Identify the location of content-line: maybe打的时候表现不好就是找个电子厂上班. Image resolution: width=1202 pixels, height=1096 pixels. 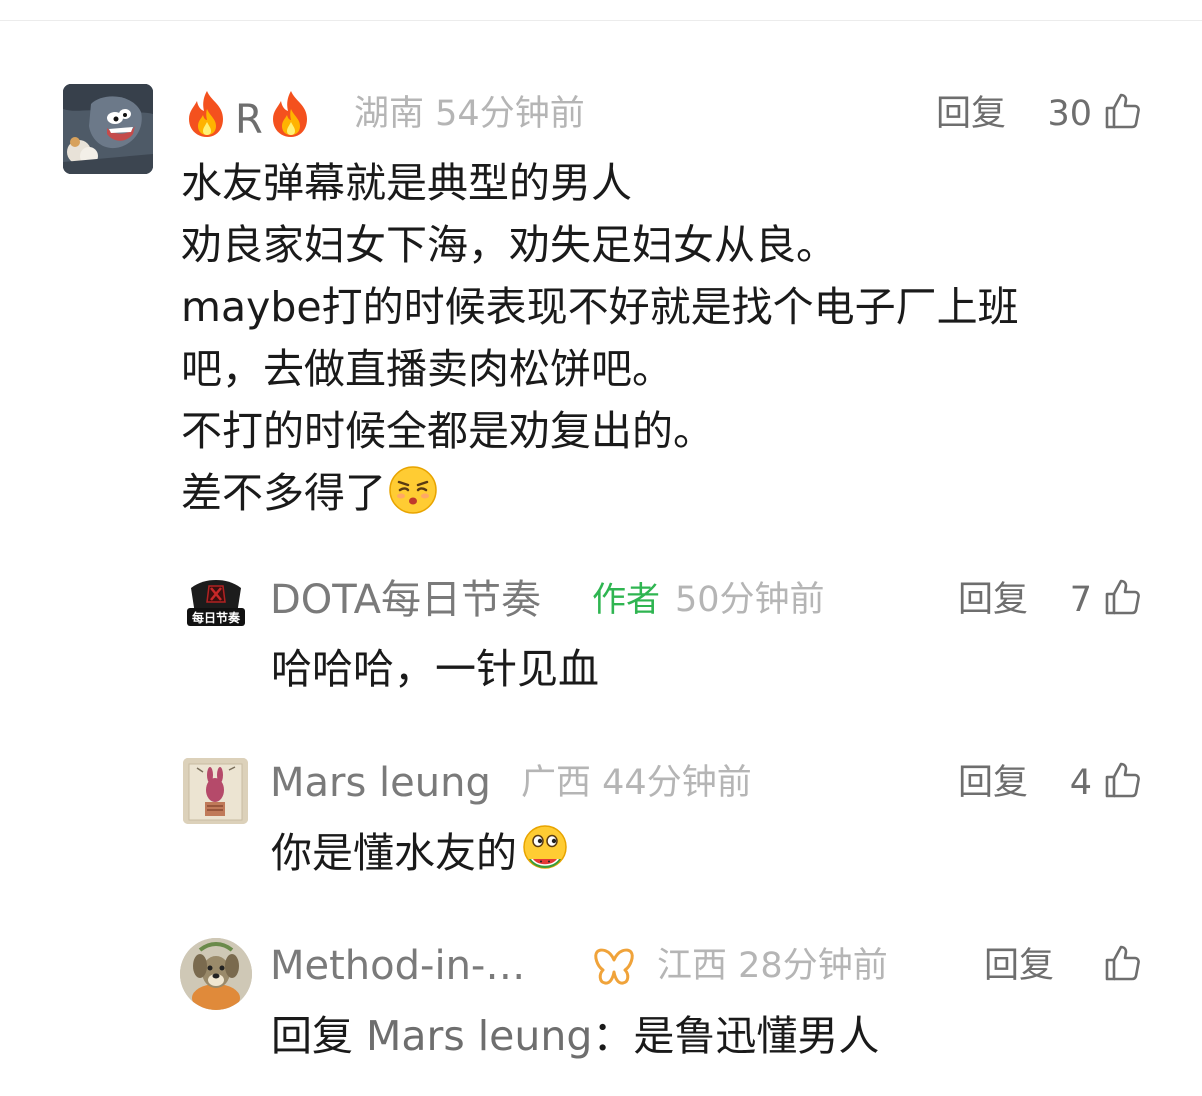
(600, 307).